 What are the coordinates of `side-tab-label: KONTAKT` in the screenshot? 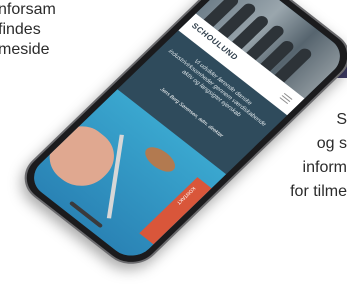 It's located at (185, 195).